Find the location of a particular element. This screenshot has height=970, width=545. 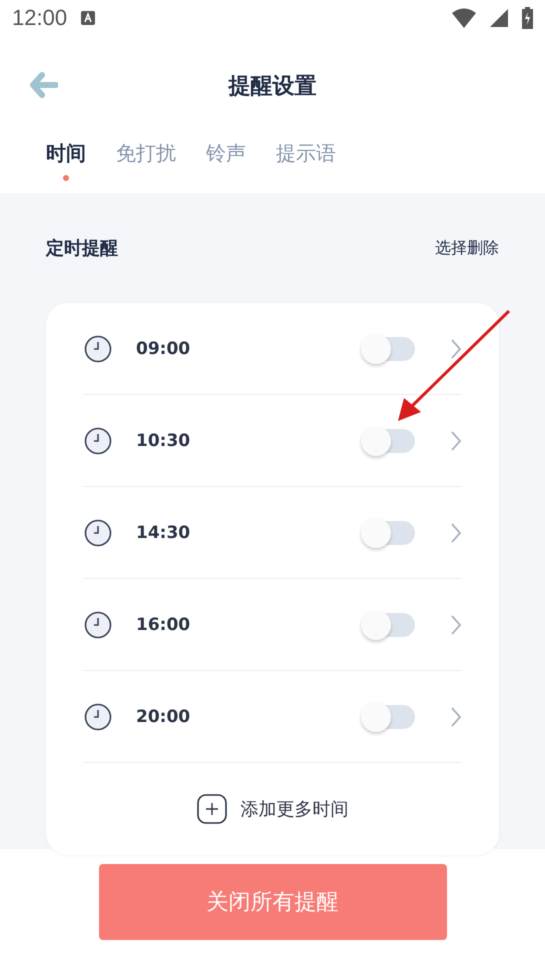

signal-icon is located at coordinates (499, 18).